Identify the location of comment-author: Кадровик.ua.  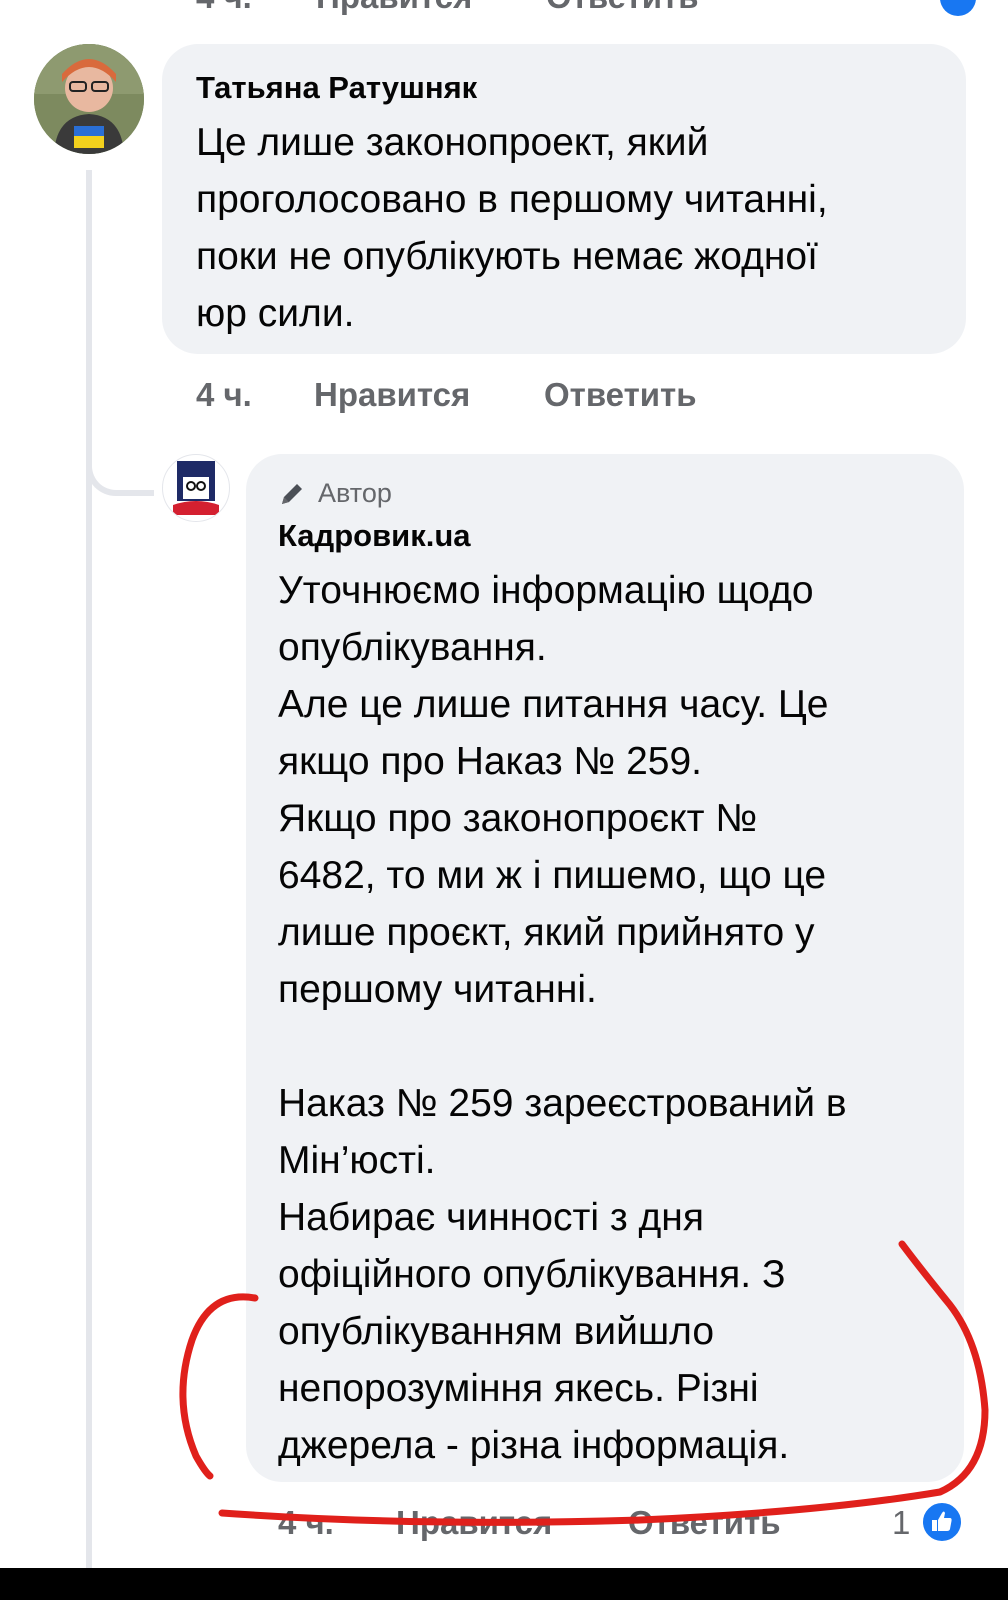
(374, 536).